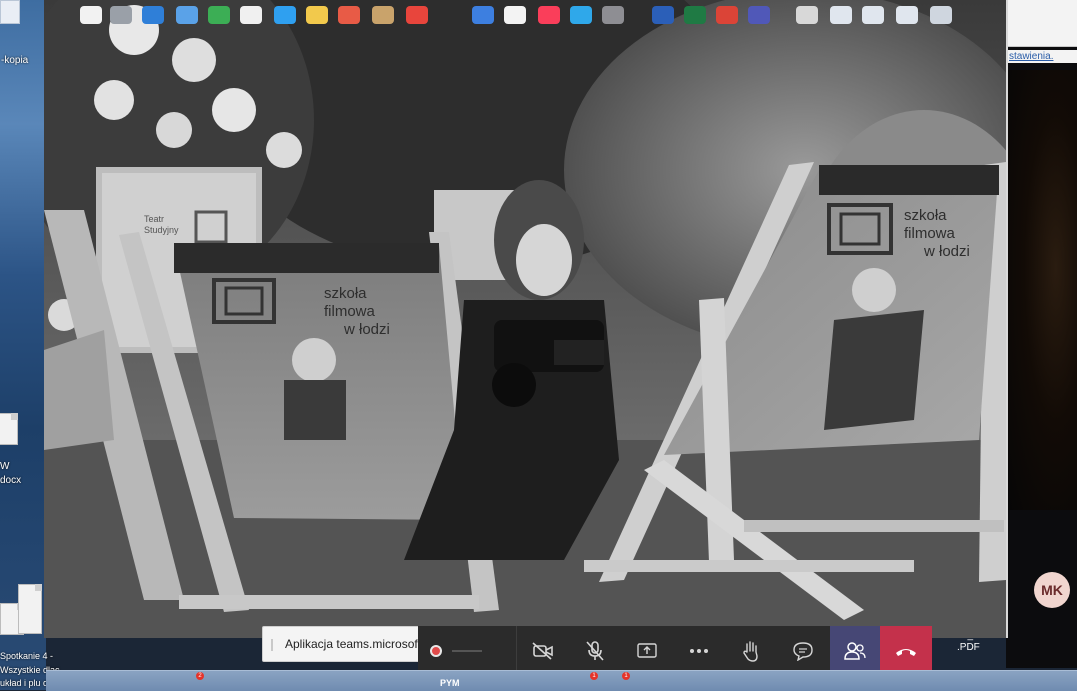  I want to click on camera-off-icon, so click(542, 651).